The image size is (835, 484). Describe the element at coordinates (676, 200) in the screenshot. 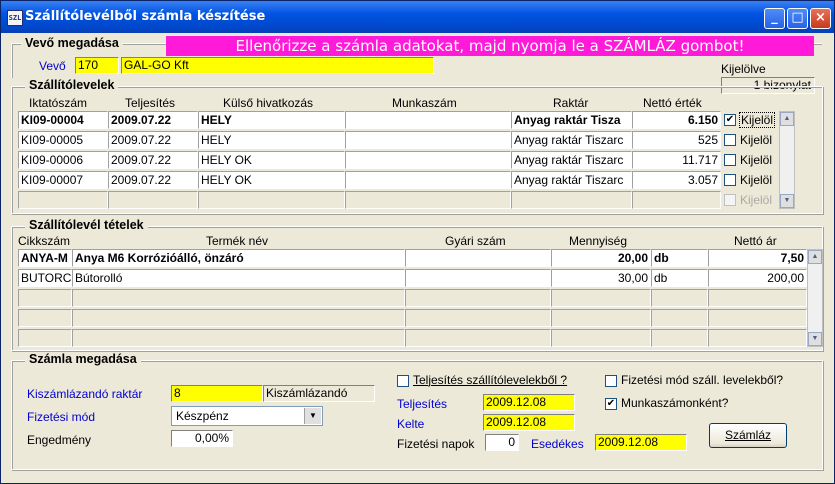

I see `cell-netto` at that location.